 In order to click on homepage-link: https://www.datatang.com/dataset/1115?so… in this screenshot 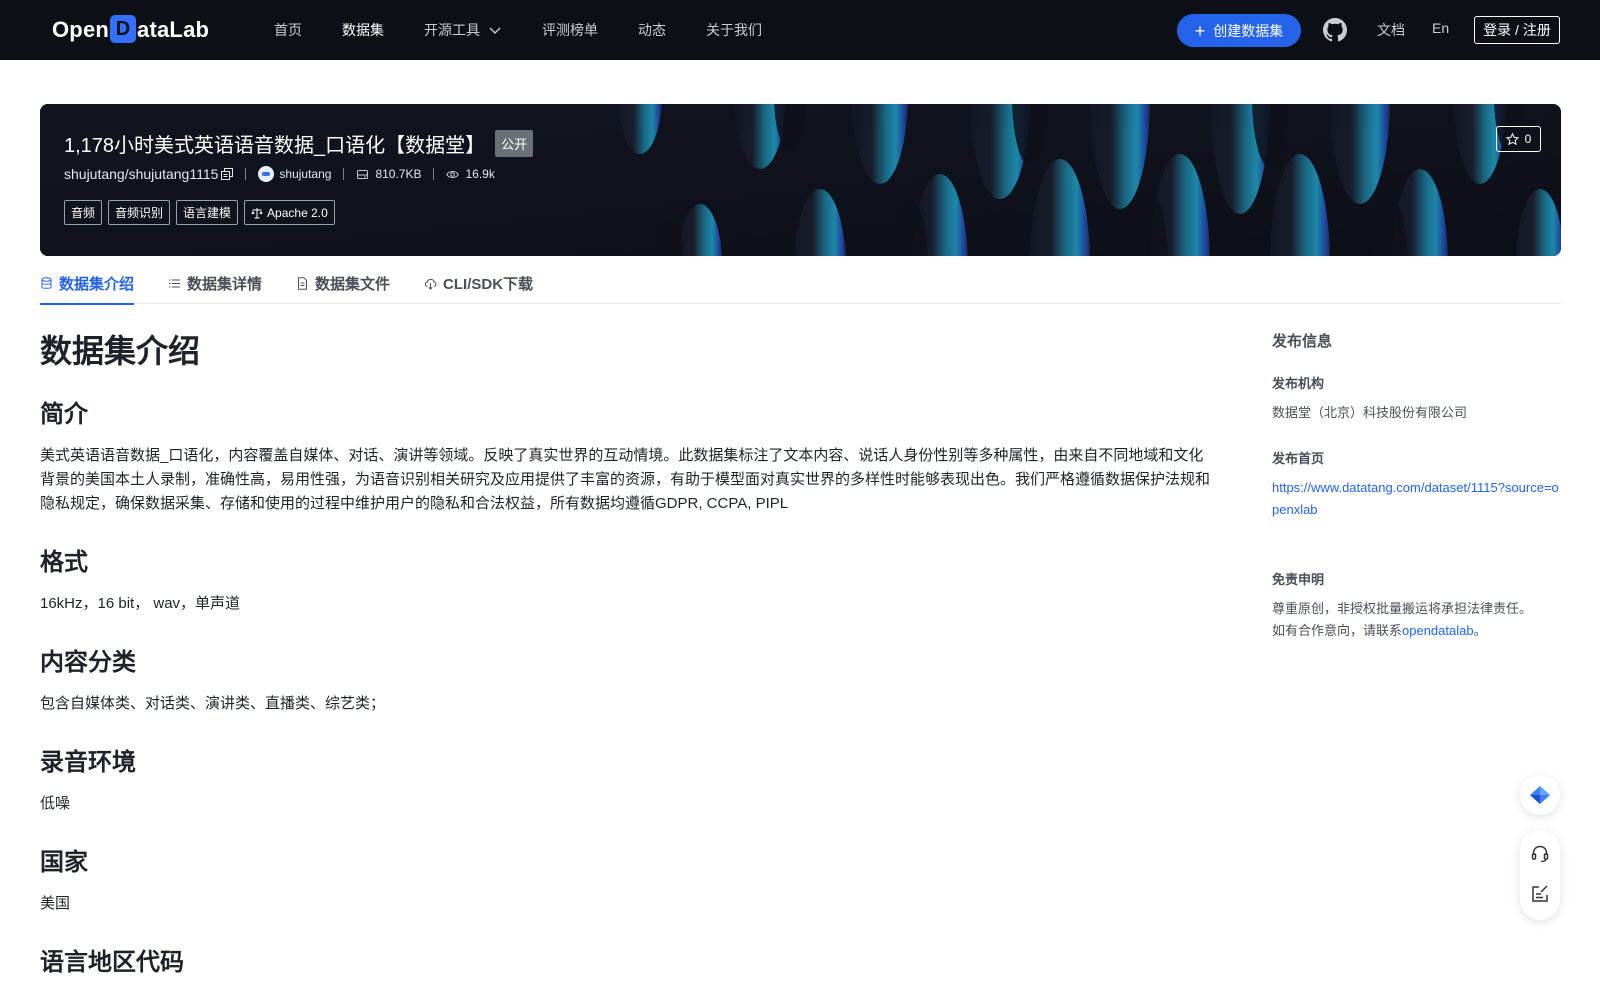, I will do `click(1418, 499)`.